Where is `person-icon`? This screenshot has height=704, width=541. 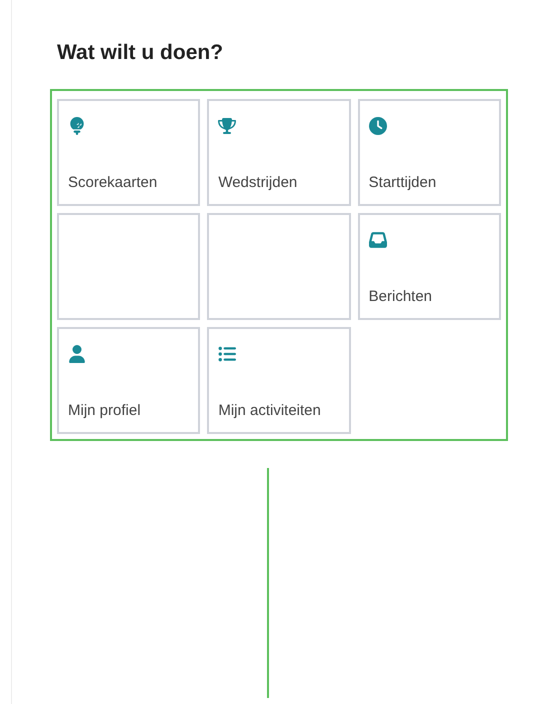
person-icon is located at coordinates (77, 354).